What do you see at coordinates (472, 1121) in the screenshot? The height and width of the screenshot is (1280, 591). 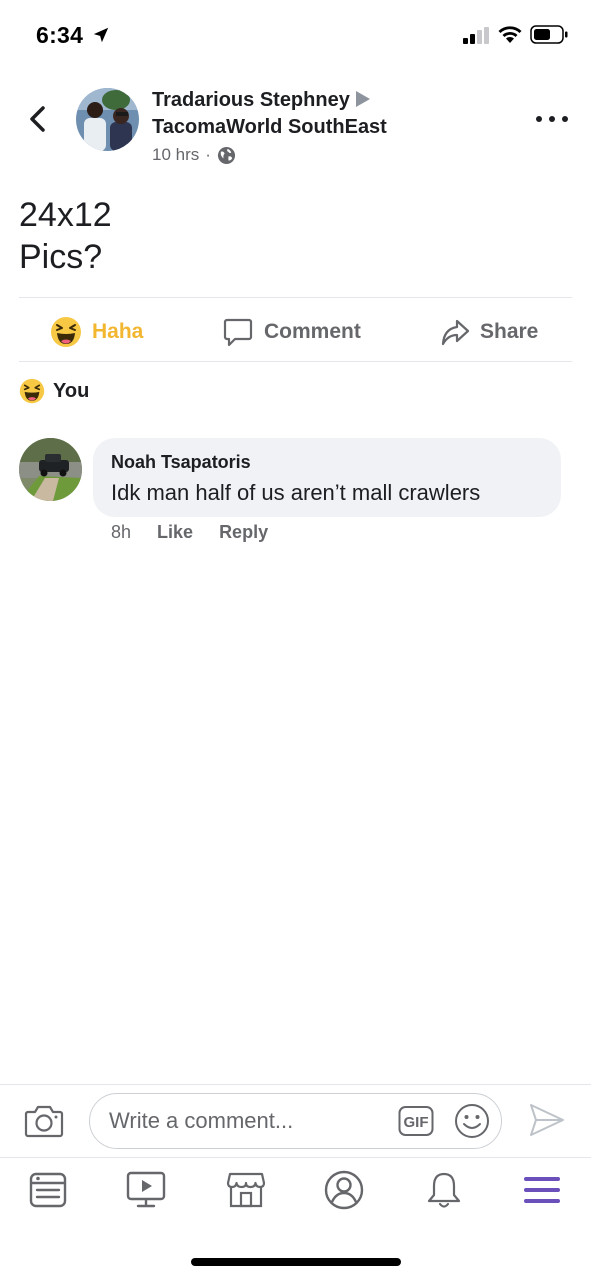 I see `emoji-icon` at bounding box center [472, 1121].